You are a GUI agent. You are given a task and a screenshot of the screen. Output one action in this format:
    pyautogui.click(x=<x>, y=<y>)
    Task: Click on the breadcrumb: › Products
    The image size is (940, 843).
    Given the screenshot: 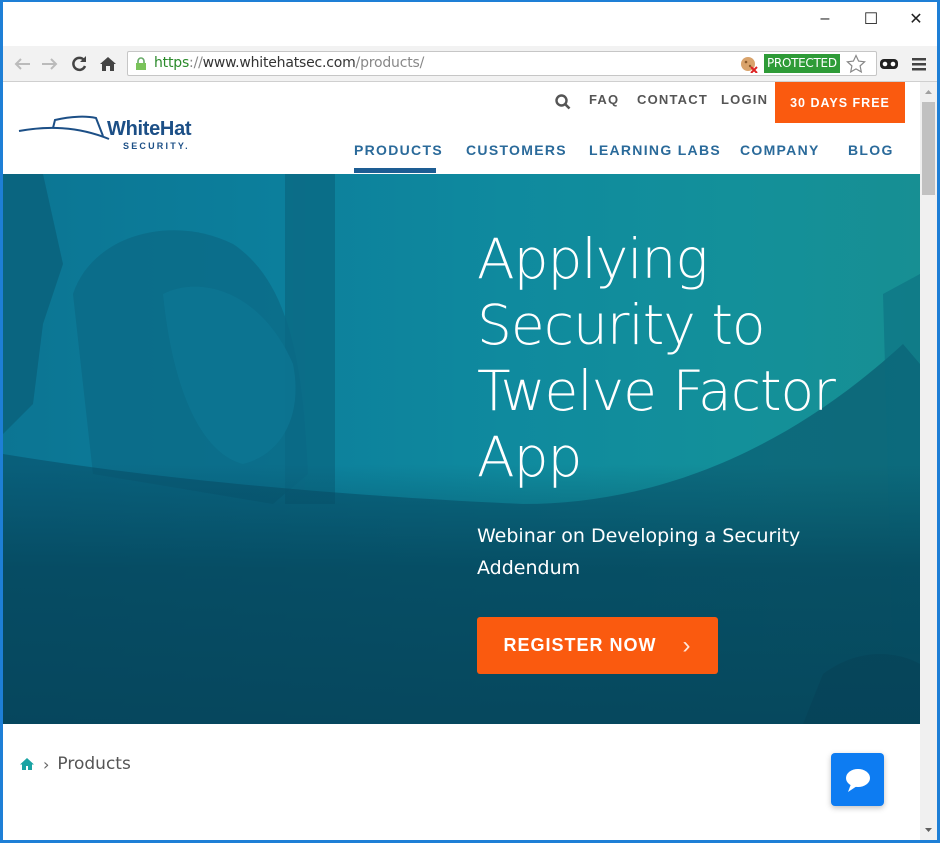 What is the action you would take?
    pyautogui.click(x=75, y=764)
    